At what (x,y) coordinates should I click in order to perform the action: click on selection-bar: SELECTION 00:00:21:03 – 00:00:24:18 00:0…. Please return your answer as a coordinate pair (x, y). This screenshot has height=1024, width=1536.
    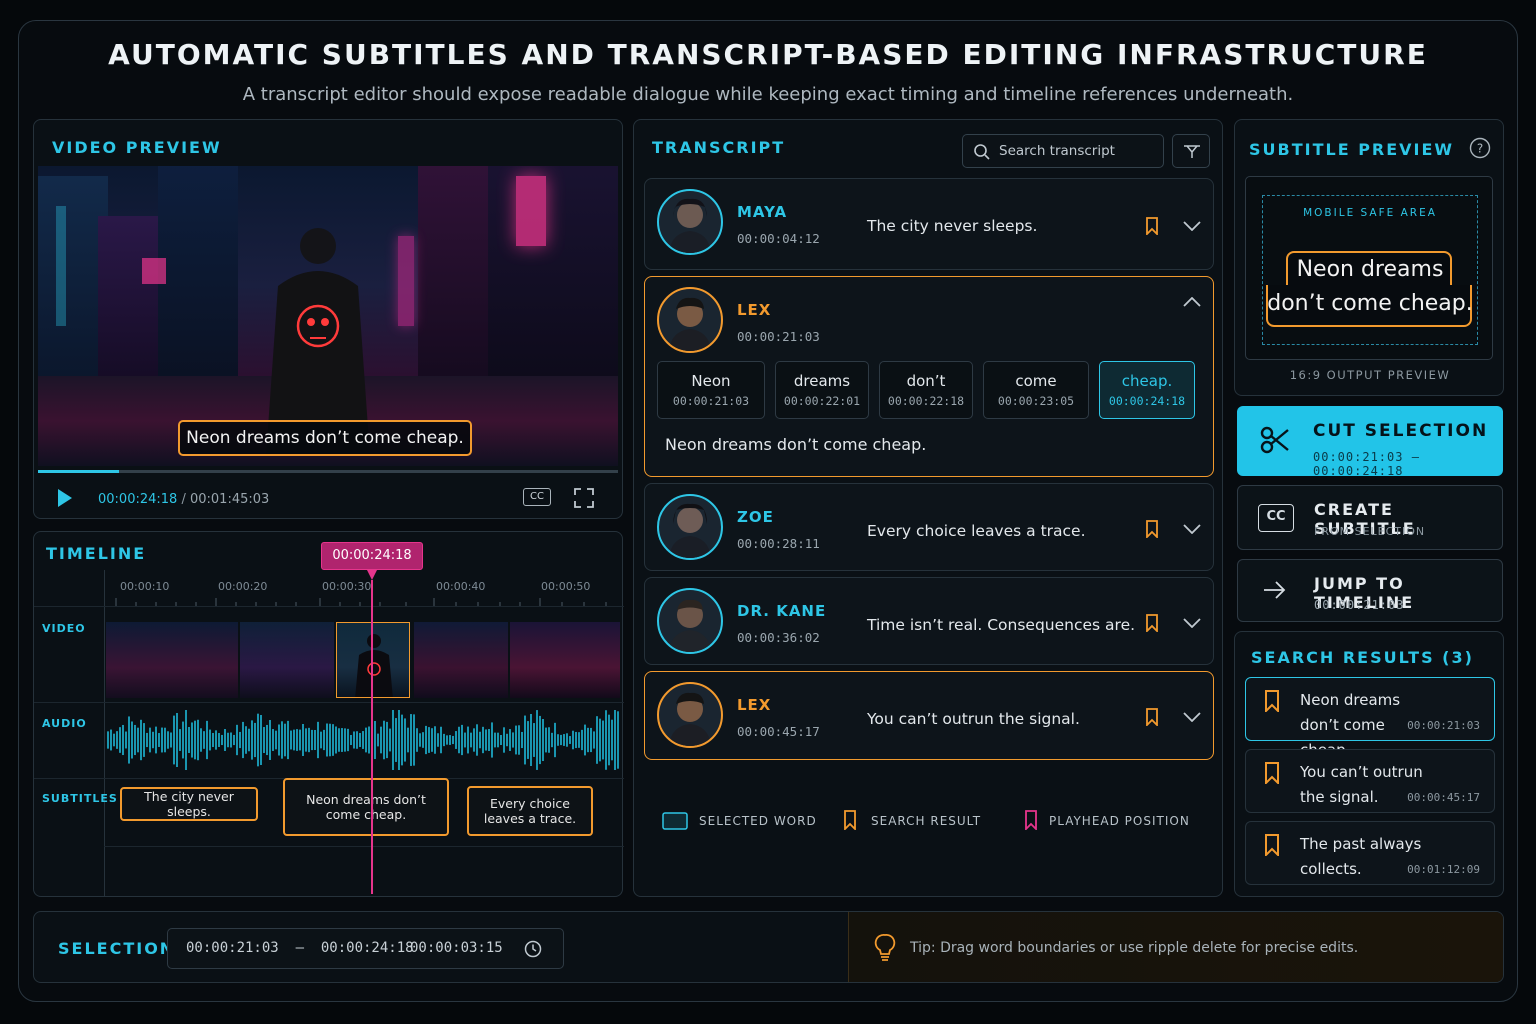
    Looking at the image, I should click on (768, 947).